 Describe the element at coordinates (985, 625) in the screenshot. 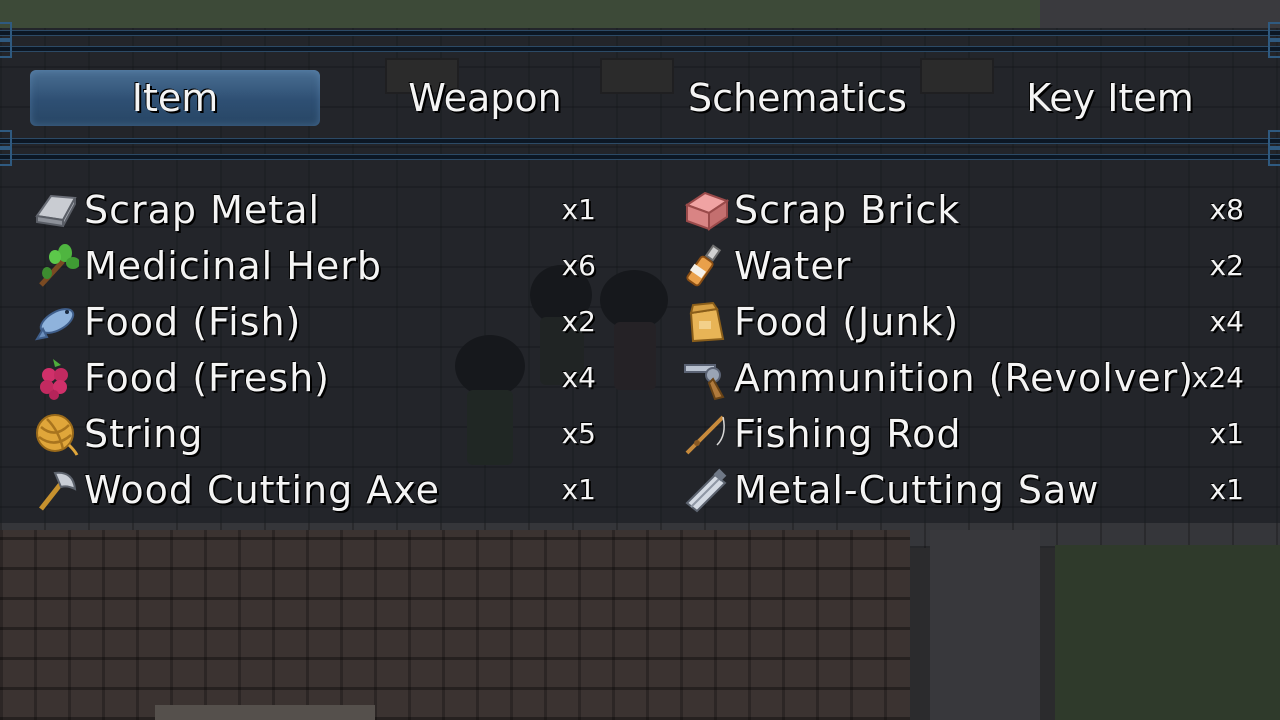

I see `stone-building` at that location.